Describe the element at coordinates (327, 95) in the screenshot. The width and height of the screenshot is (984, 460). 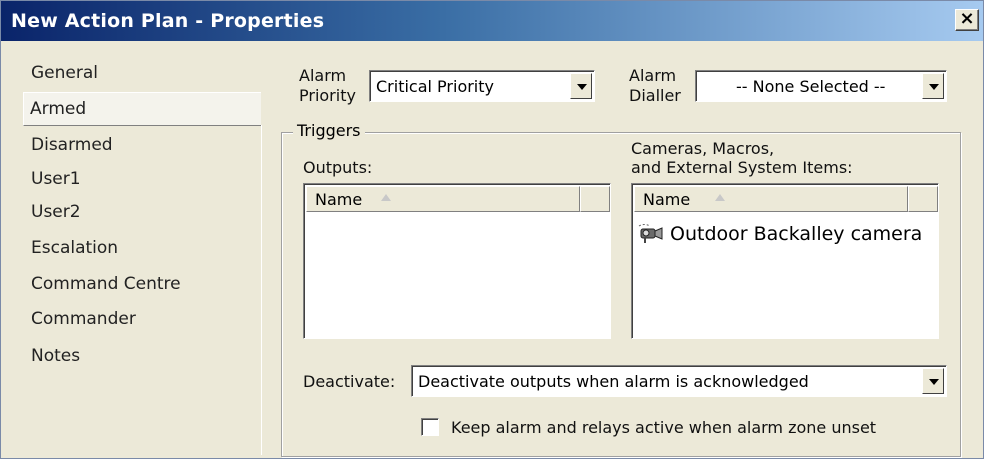
I see `alarm-priority-label-line2: Priority` at that location.